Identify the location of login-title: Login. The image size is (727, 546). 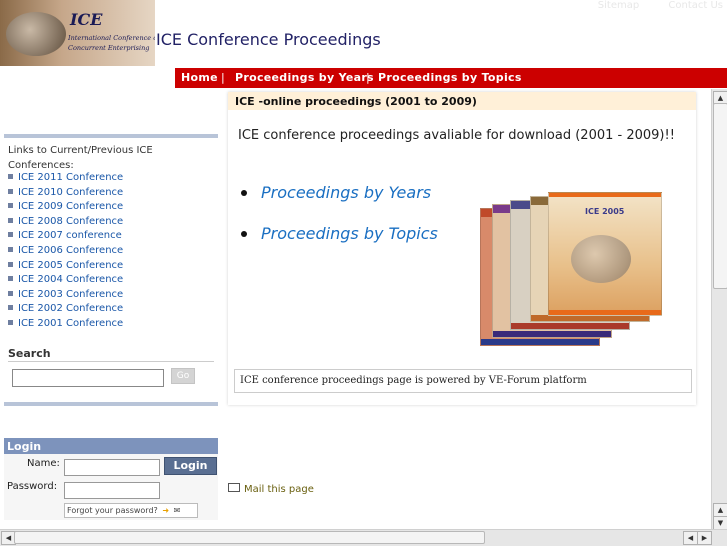
(24, 446).